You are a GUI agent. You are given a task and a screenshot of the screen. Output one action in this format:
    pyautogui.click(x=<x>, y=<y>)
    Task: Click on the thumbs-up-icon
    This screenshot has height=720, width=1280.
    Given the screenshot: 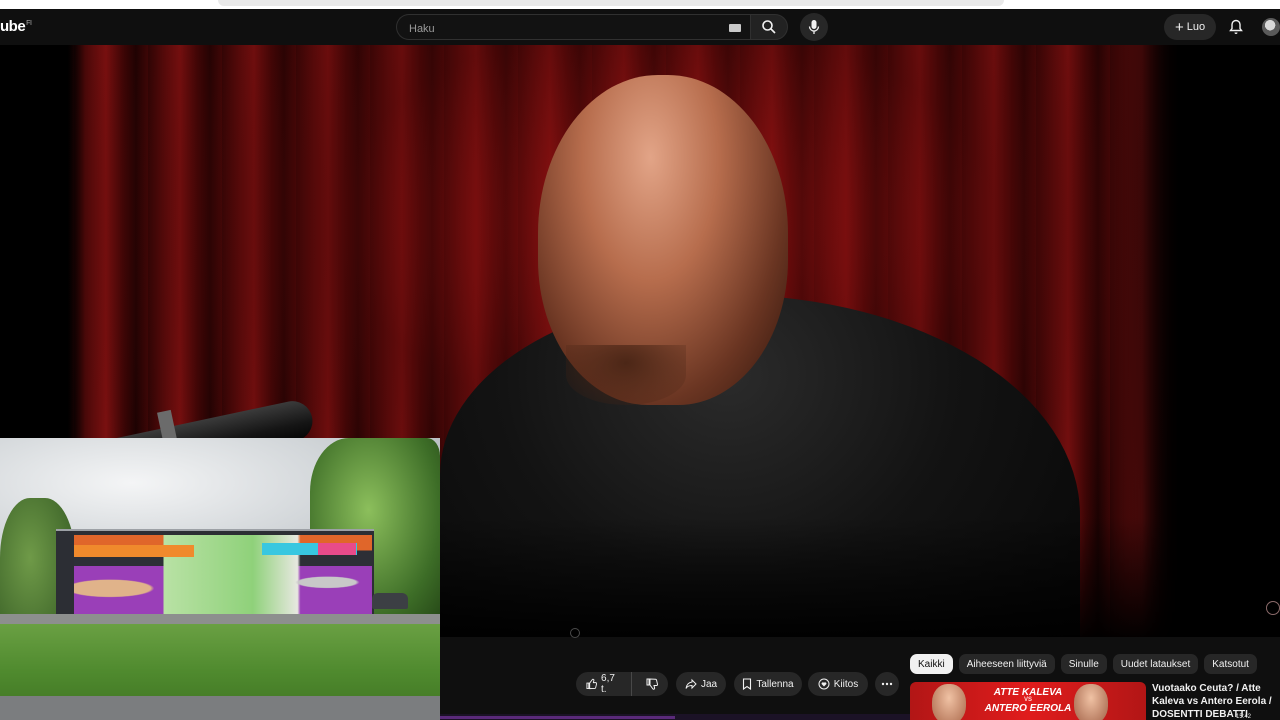 What is the action you would take?
    pyautogui.click(x=592, y=684)
    